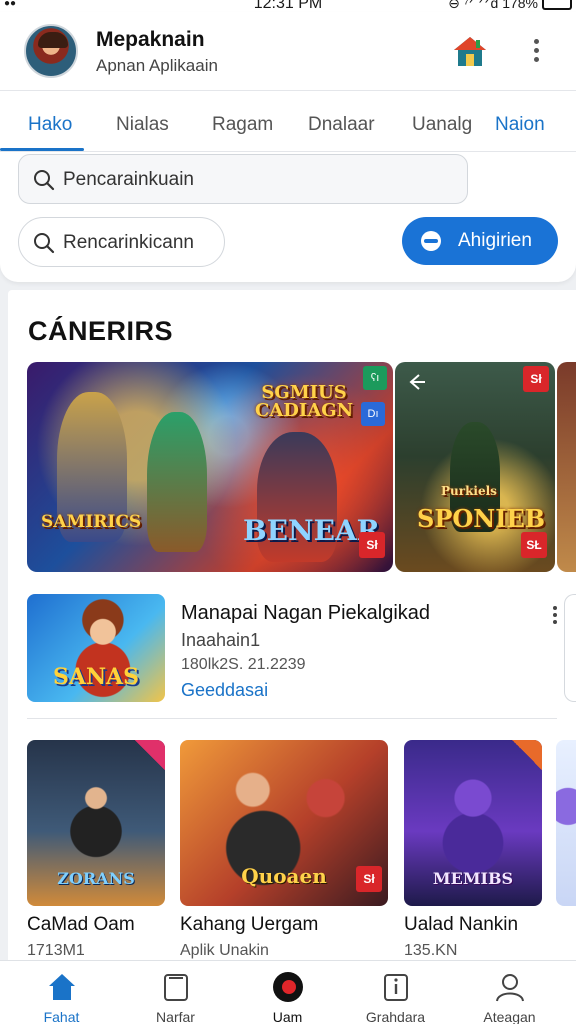 This screenshot has width=576, height=1024. What do you see at coordinates (284, 876) in the screenshot?
I see `game-logo: Quoaen` at bounding box center [284, 876].